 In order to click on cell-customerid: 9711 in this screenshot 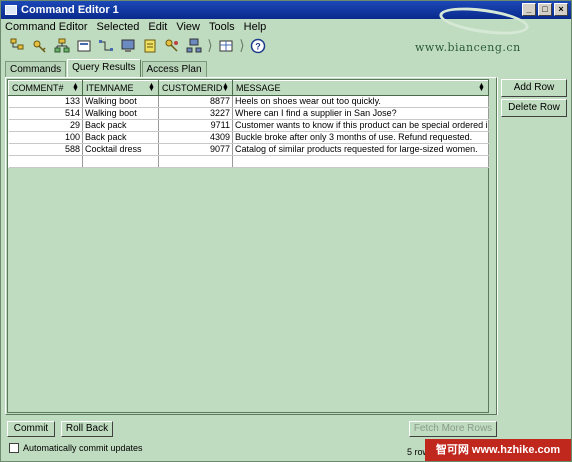, I will do `click(195, 125)`.